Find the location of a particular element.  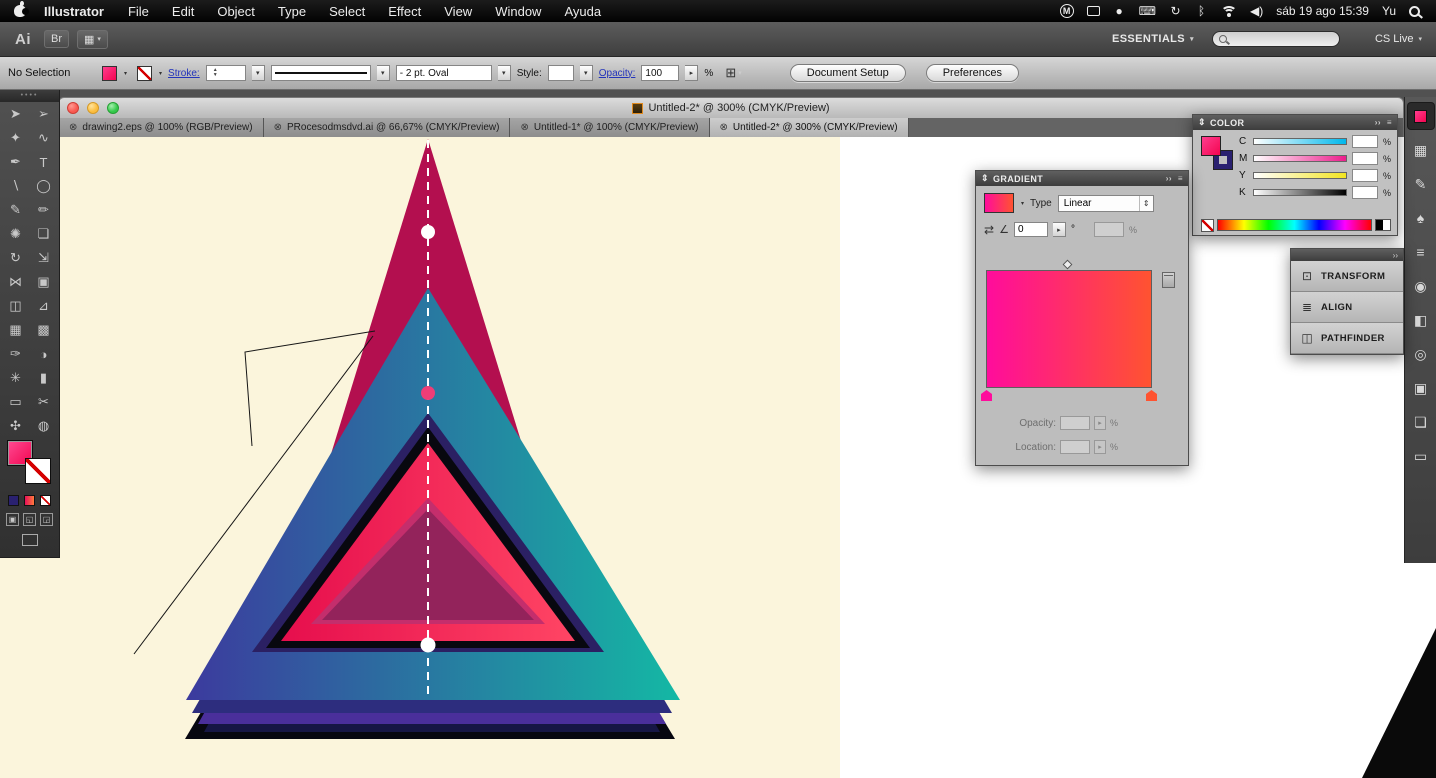

appearance-panel-icon: ◎ is located at coordinates (1421, 354).